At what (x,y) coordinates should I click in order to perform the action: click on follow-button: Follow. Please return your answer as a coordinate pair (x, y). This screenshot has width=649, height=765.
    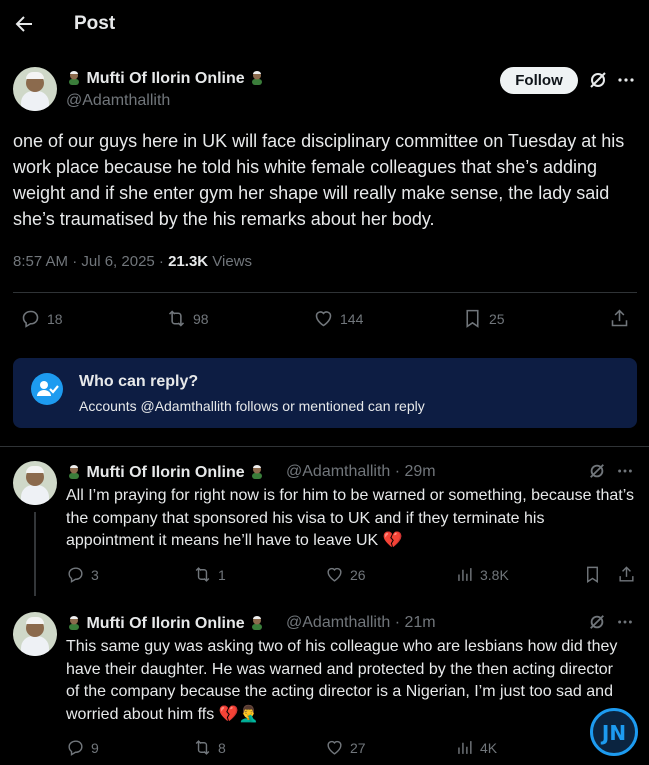
    Looking at the image, I should click on (539, 80).